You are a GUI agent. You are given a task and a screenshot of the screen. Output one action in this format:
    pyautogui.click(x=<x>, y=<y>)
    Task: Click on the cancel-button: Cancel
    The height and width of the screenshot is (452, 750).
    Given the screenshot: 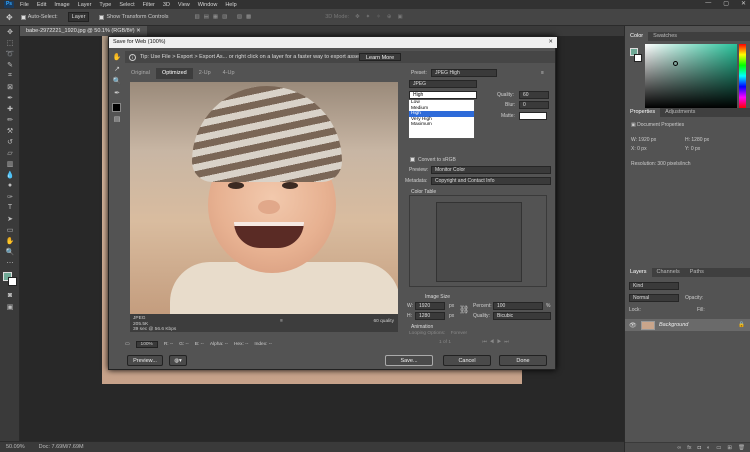 What is the action you would take?
    pyautogui.click(x=467, y=360)
    